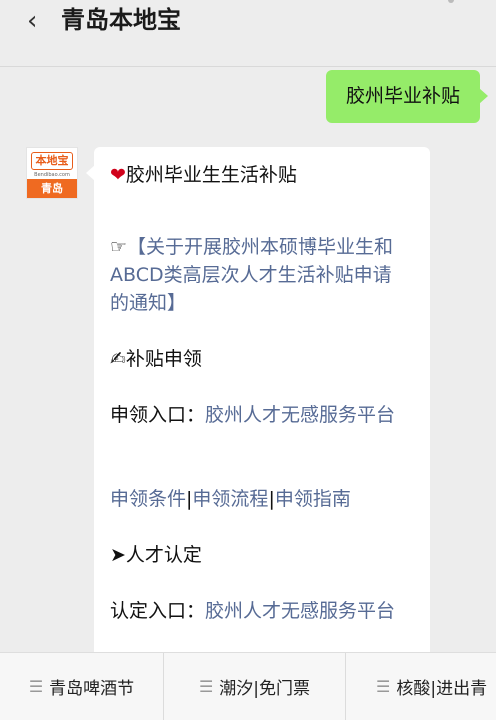 The height and width of the screenshot is (720, 496). I want to click on section-apply-heading: ✍补贴申领, so click(156, 359).